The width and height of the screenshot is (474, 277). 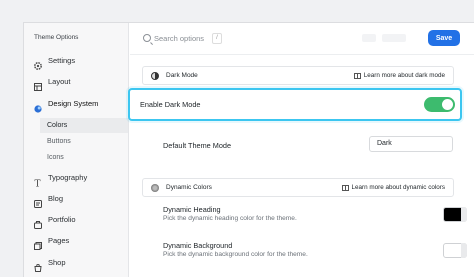 I want to click on learn-more-dark-mode-link: Learn more about dark mode, so click(x=399, y=75).